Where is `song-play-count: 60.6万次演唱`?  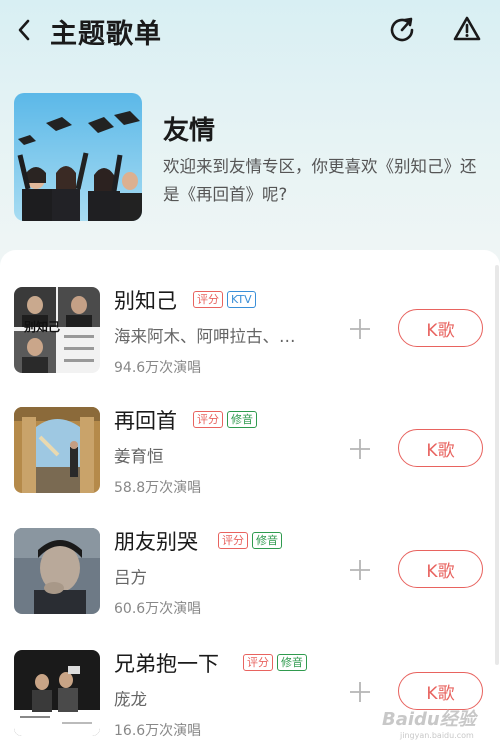 song-play-count: 60.6万次演唱 is located at coordinates (158, 609).